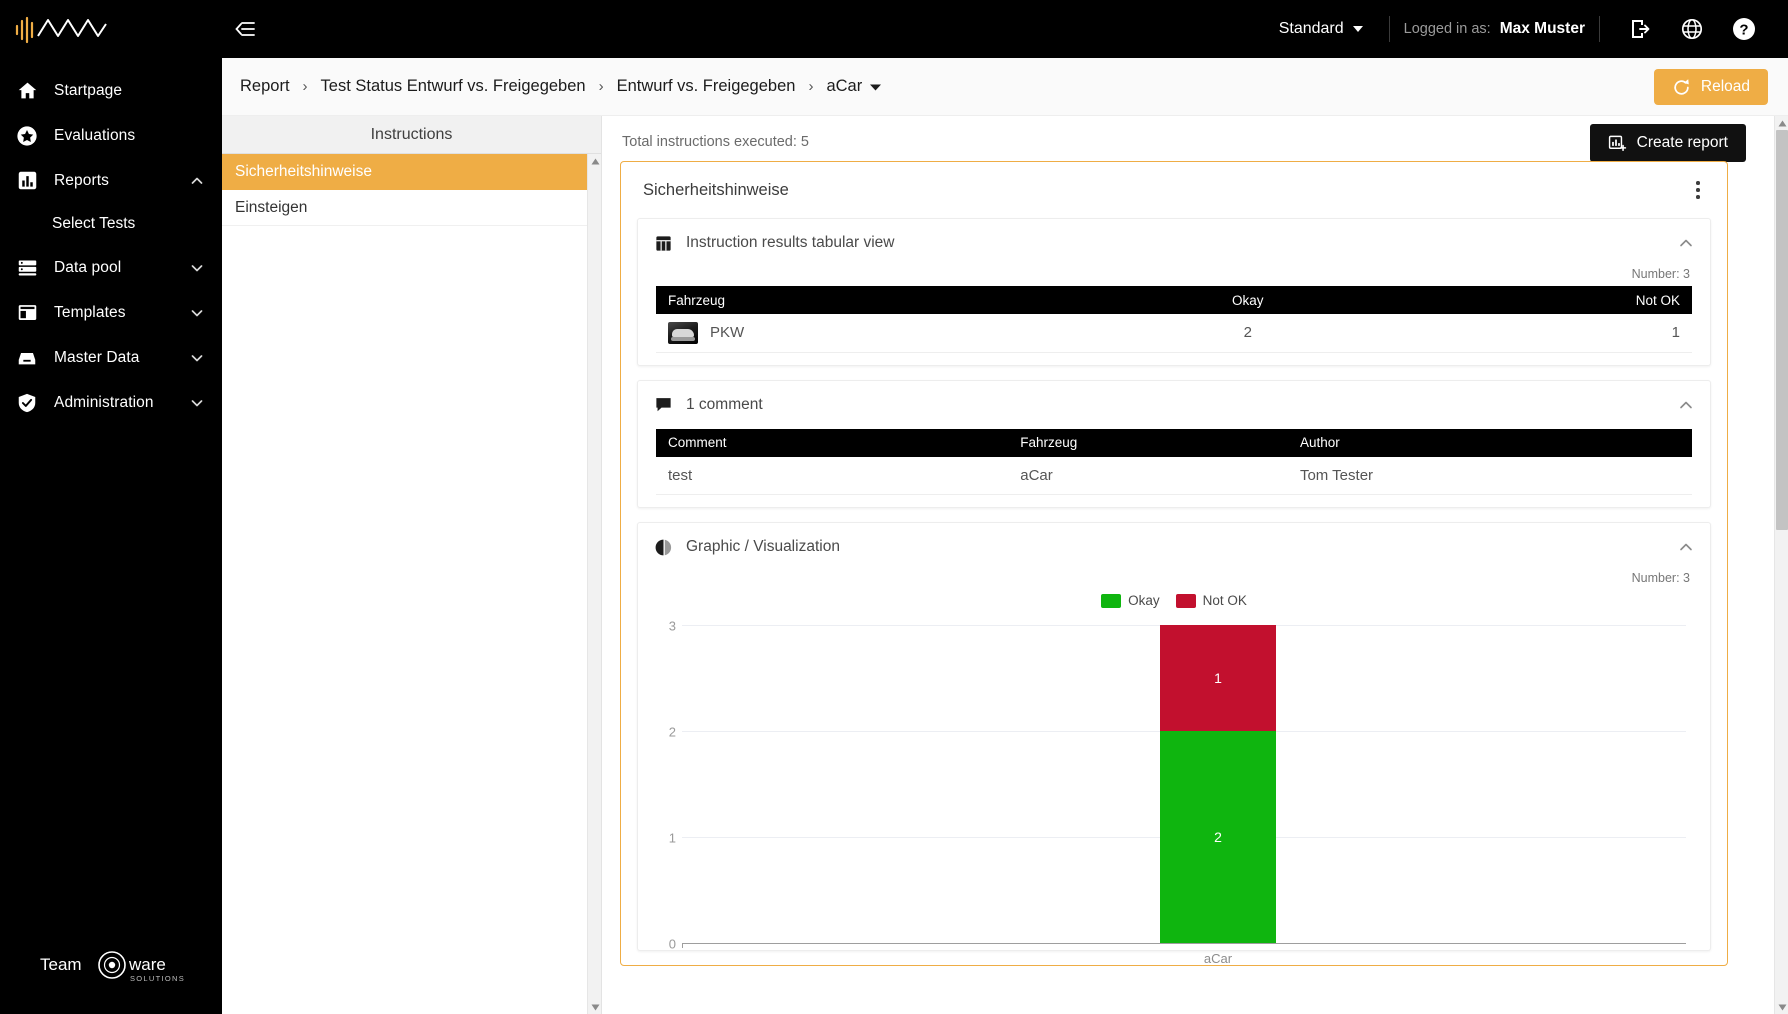 The height and width of the screenshot is (1014, 1788). What do you see at coordinates (706, 86) in the screenshot?
I see `breadcrumb-item-entwurf: Entwurf vs. Freigegeben` at bounding box center [706, 86].